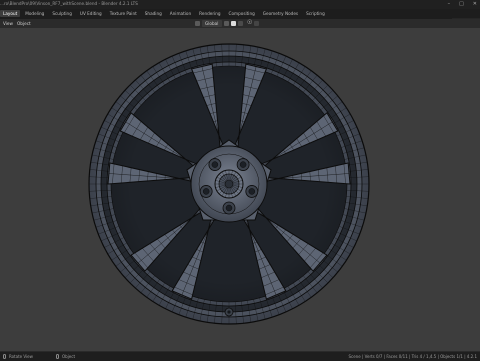 The image size is (480, 361). What do you see at coordinates (211, 23) in the screenshot?
I see `orientation-label: Global` at bounding box center [211, 23].